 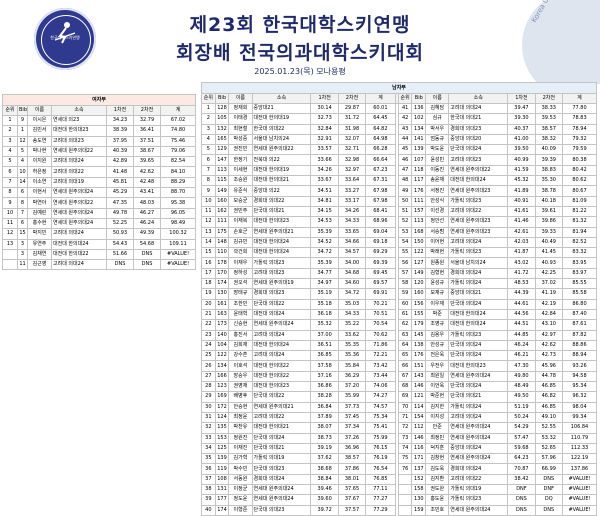 I want to click on total-cell: 68.41, so click(x=380, y=211).